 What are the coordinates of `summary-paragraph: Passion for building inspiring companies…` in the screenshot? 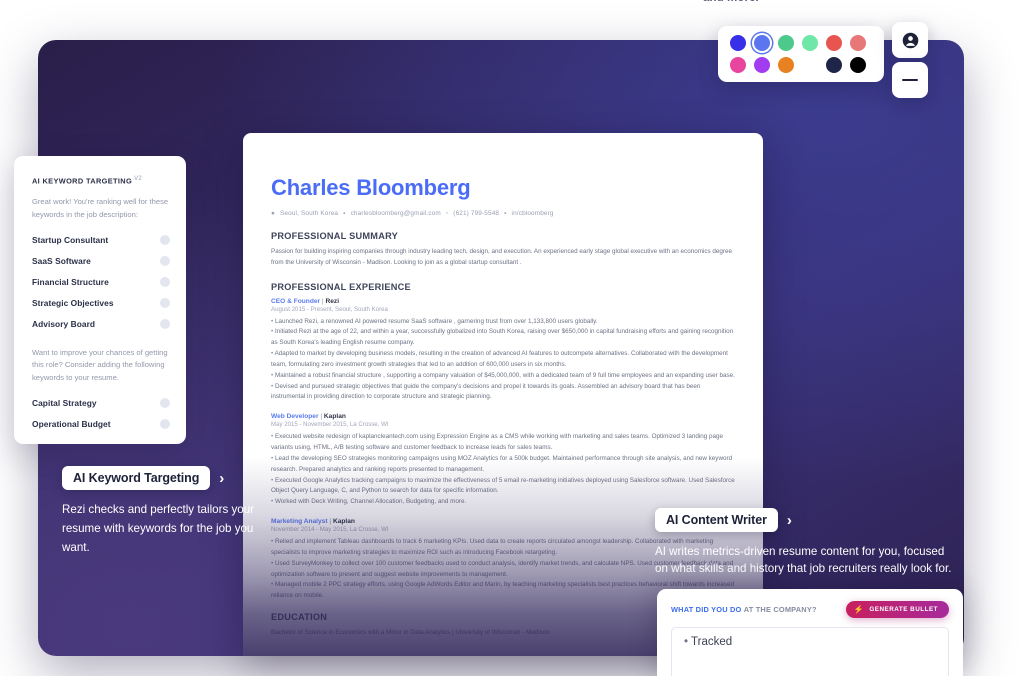 It's located at (502, 257).